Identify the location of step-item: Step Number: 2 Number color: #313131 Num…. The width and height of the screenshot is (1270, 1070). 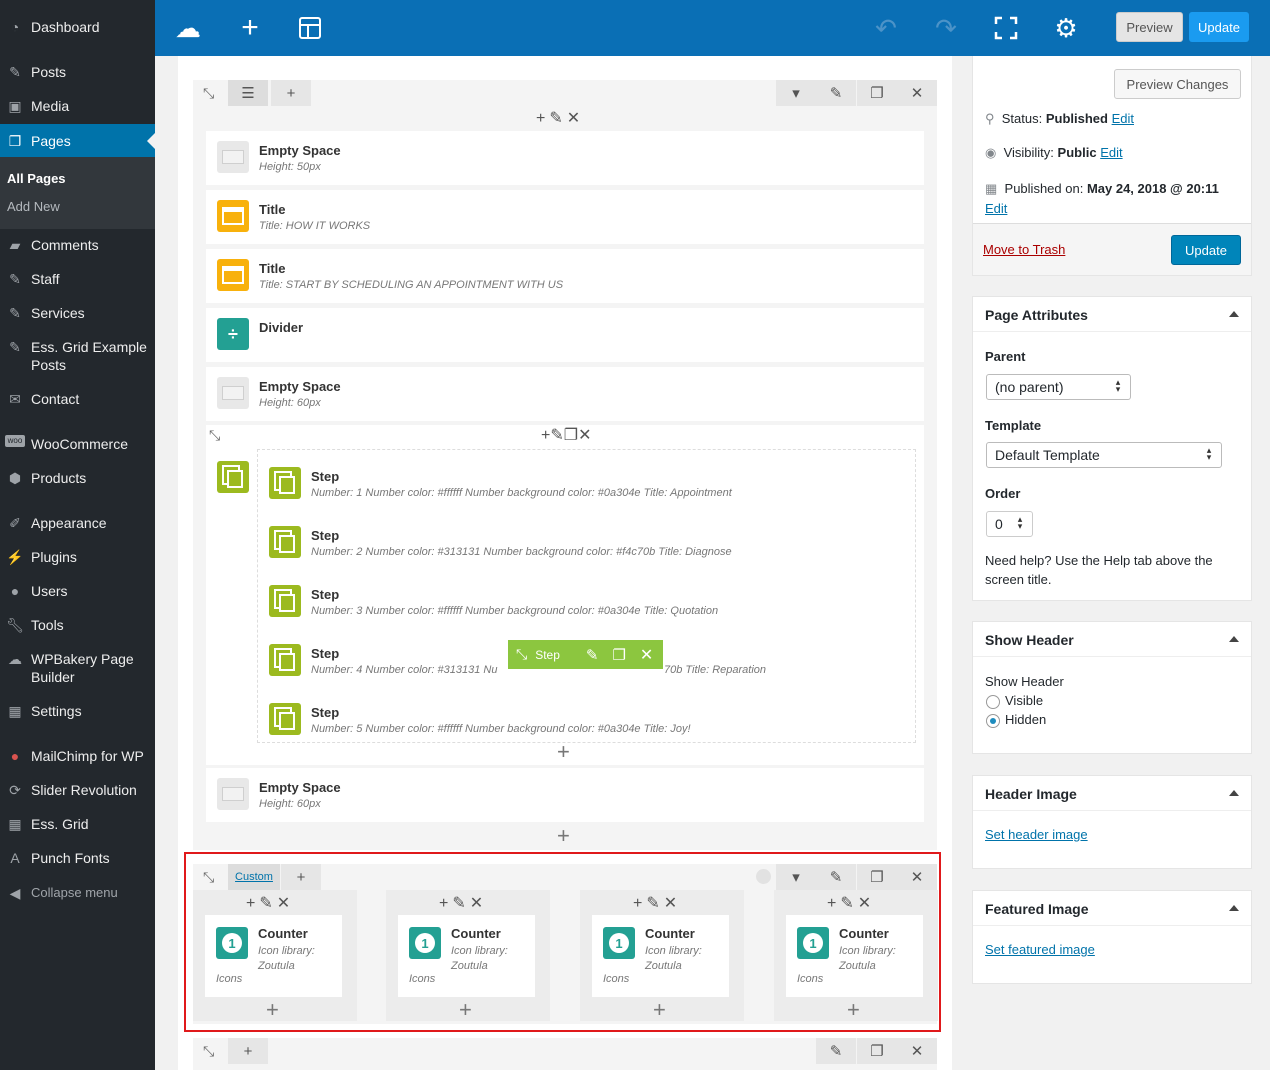
(583, 543).